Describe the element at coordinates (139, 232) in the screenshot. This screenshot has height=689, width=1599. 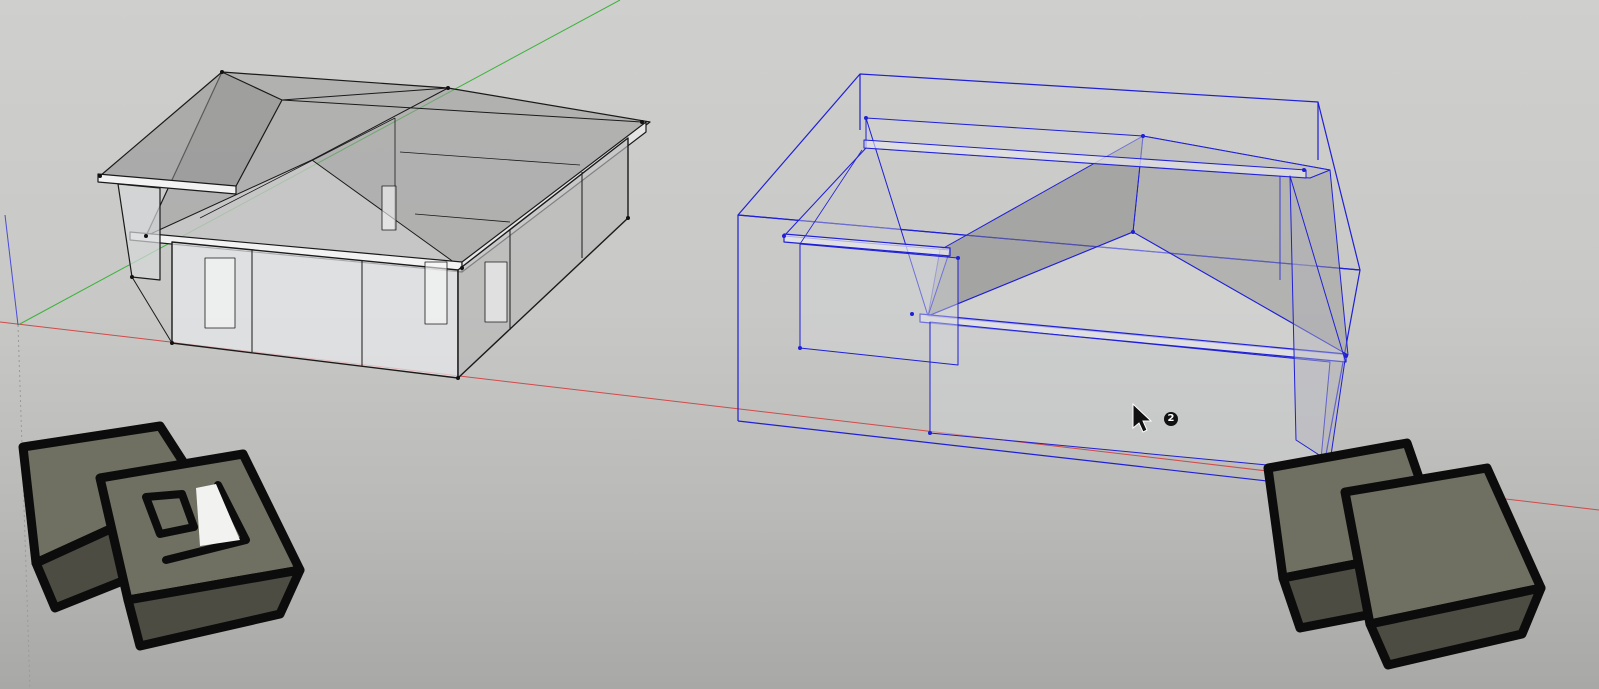
I see `wall-wing` at that location.